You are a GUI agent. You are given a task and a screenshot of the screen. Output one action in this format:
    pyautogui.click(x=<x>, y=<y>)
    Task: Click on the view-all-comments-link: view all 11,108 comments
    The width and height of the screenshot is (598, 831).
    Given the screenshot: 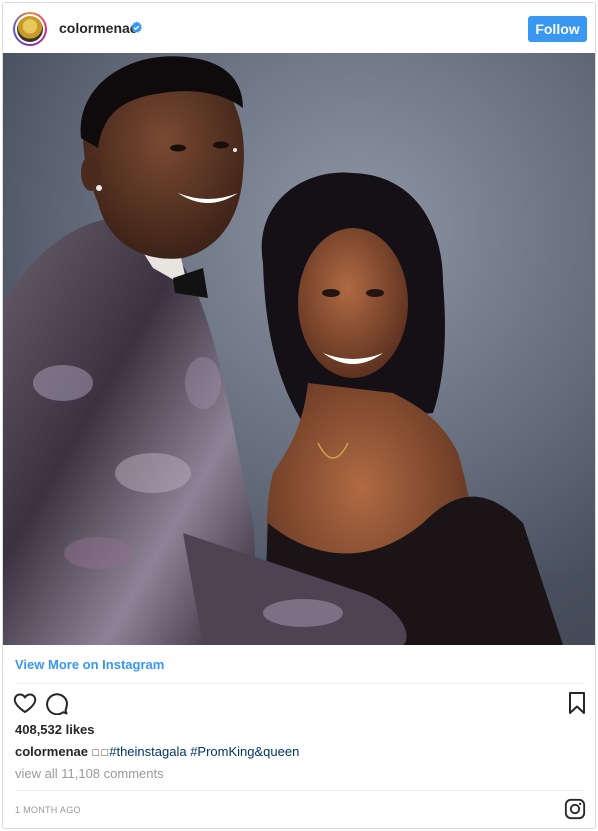 What is the action you would take?
    pyautogui.click(x=89, y=773)
    